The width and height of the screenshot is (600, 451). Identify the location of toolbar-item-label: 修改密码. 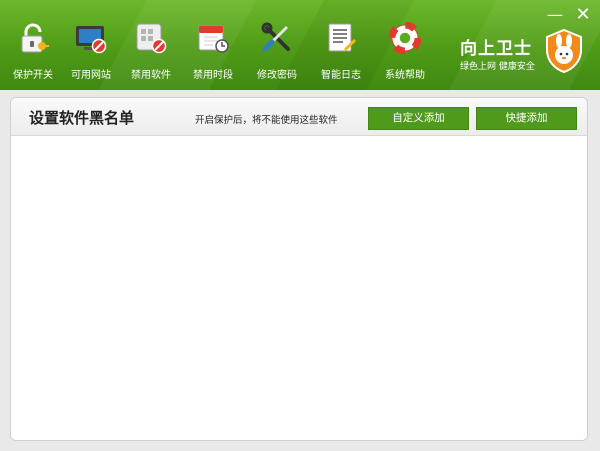
(277, 75).